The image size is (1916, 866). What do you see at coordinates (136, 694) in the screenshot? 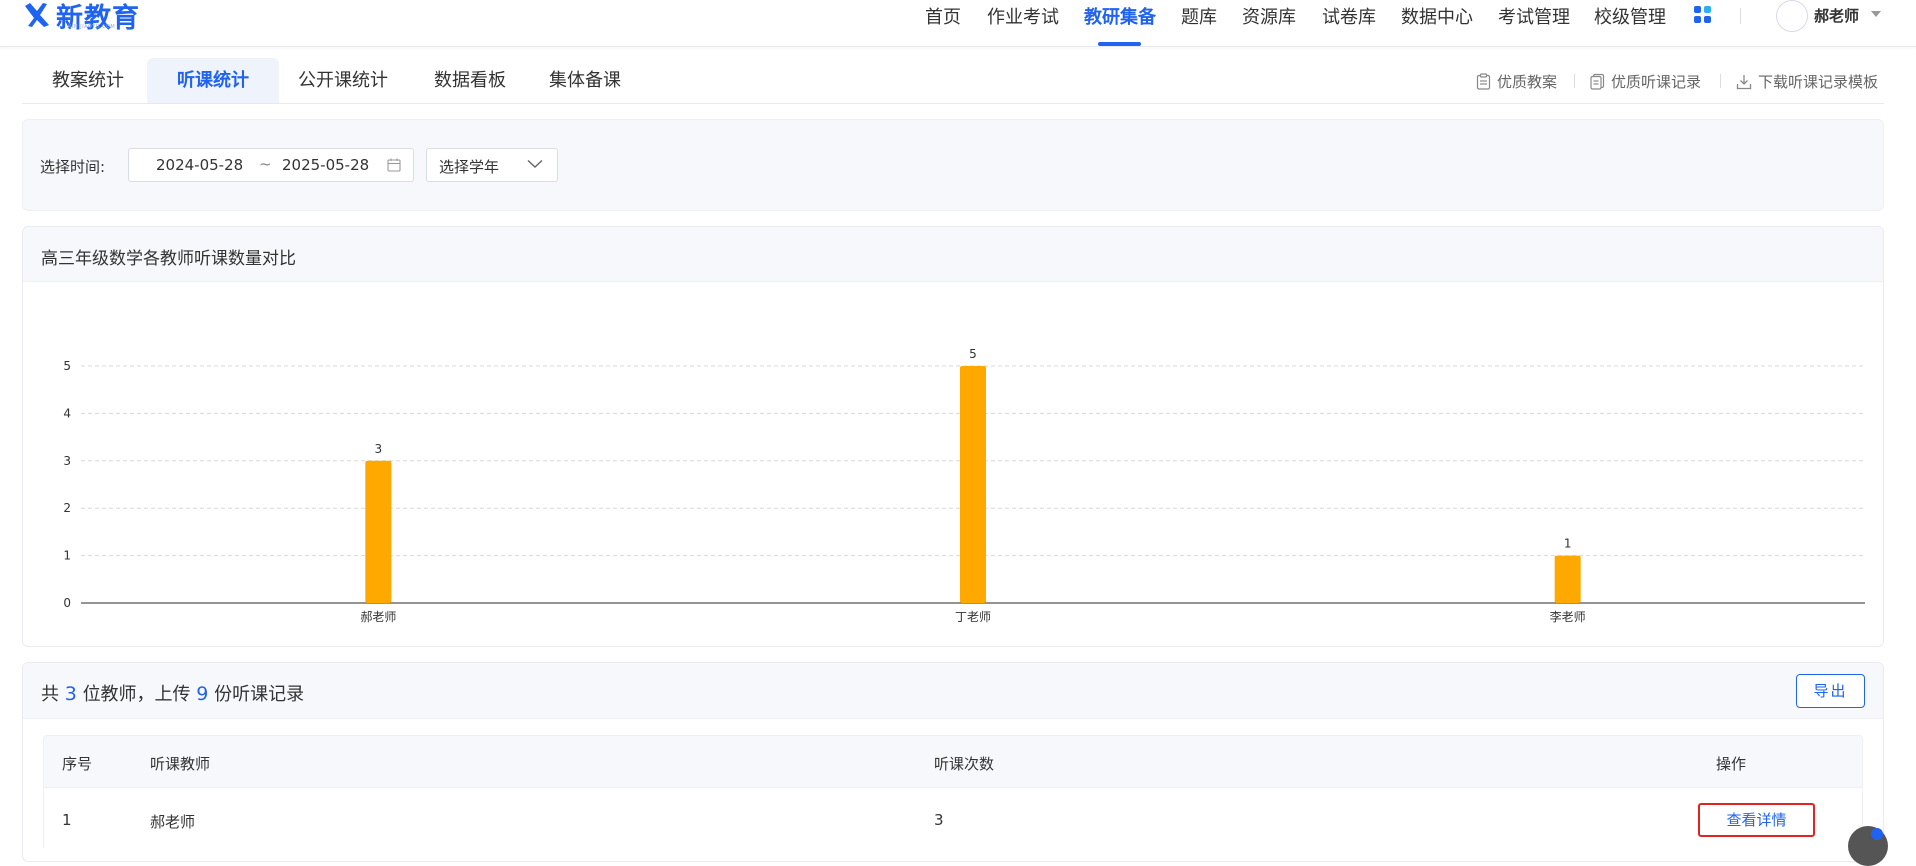
I see `summary-mid: 位教师，上传` at bounding box center [136, 694].